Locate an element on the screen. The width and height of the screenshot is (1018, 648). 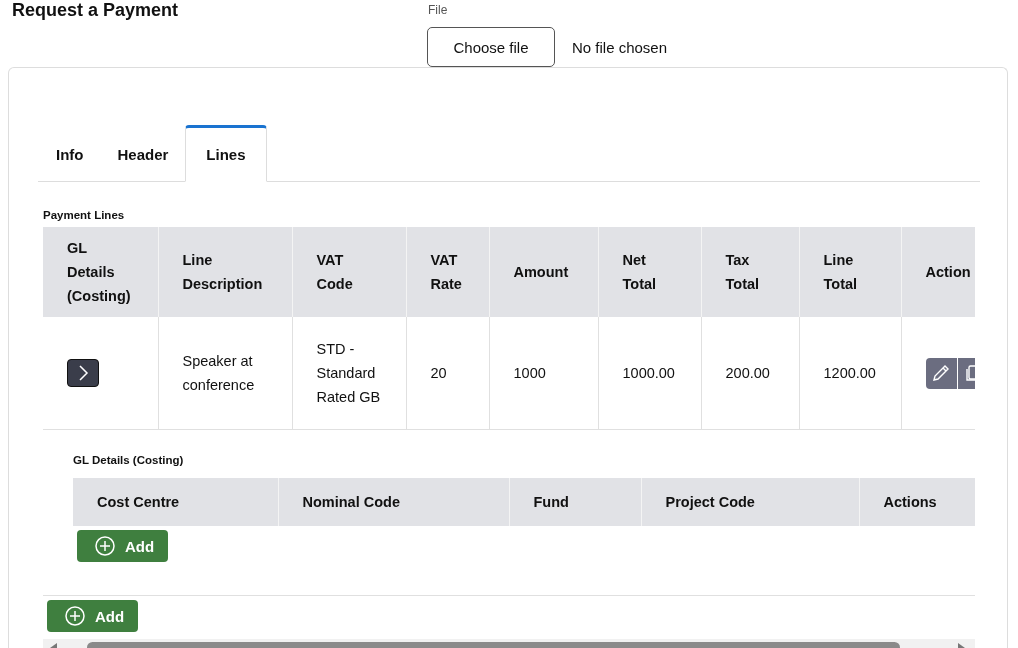
column-header: Action is located at coordinates (938, 272).